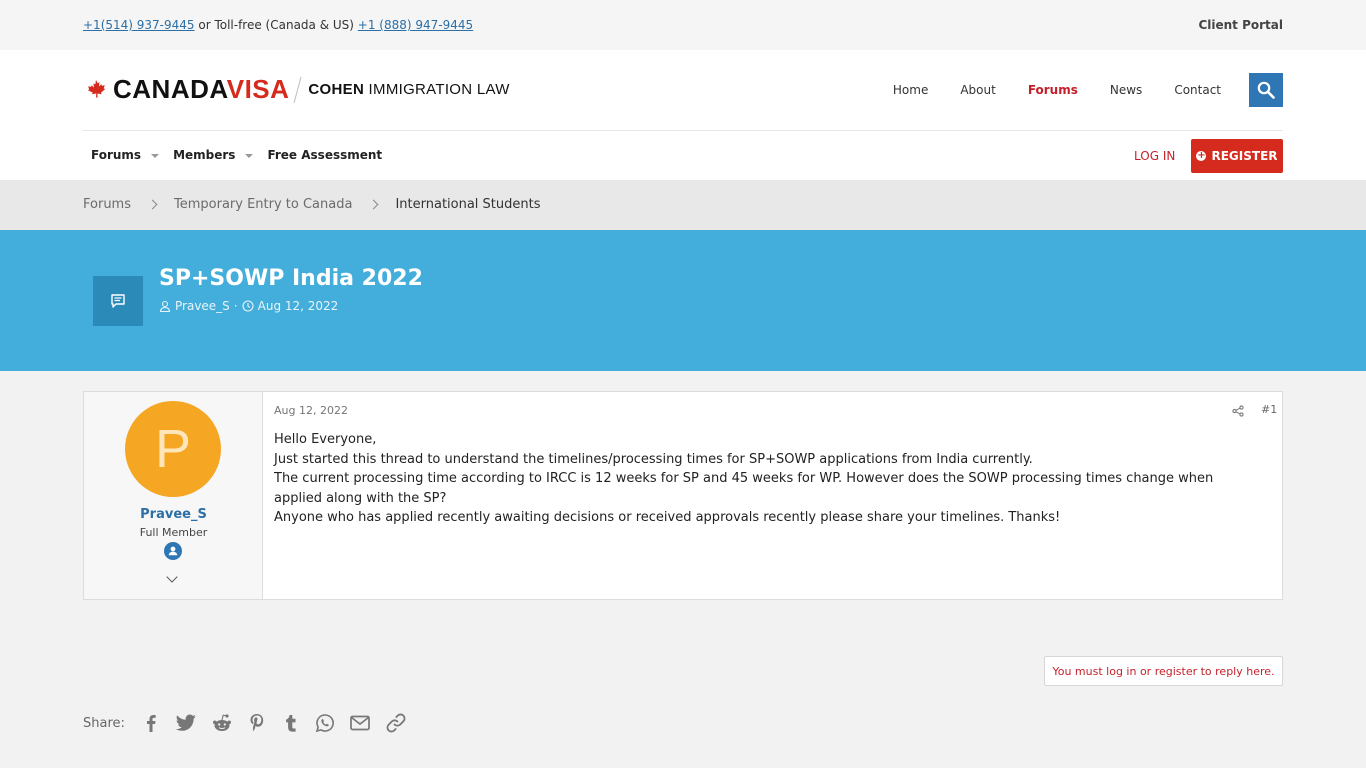 This screenshot has width=1366, height=768. I want to click on breadcrumb-forums: Forums, so click(107, 204).